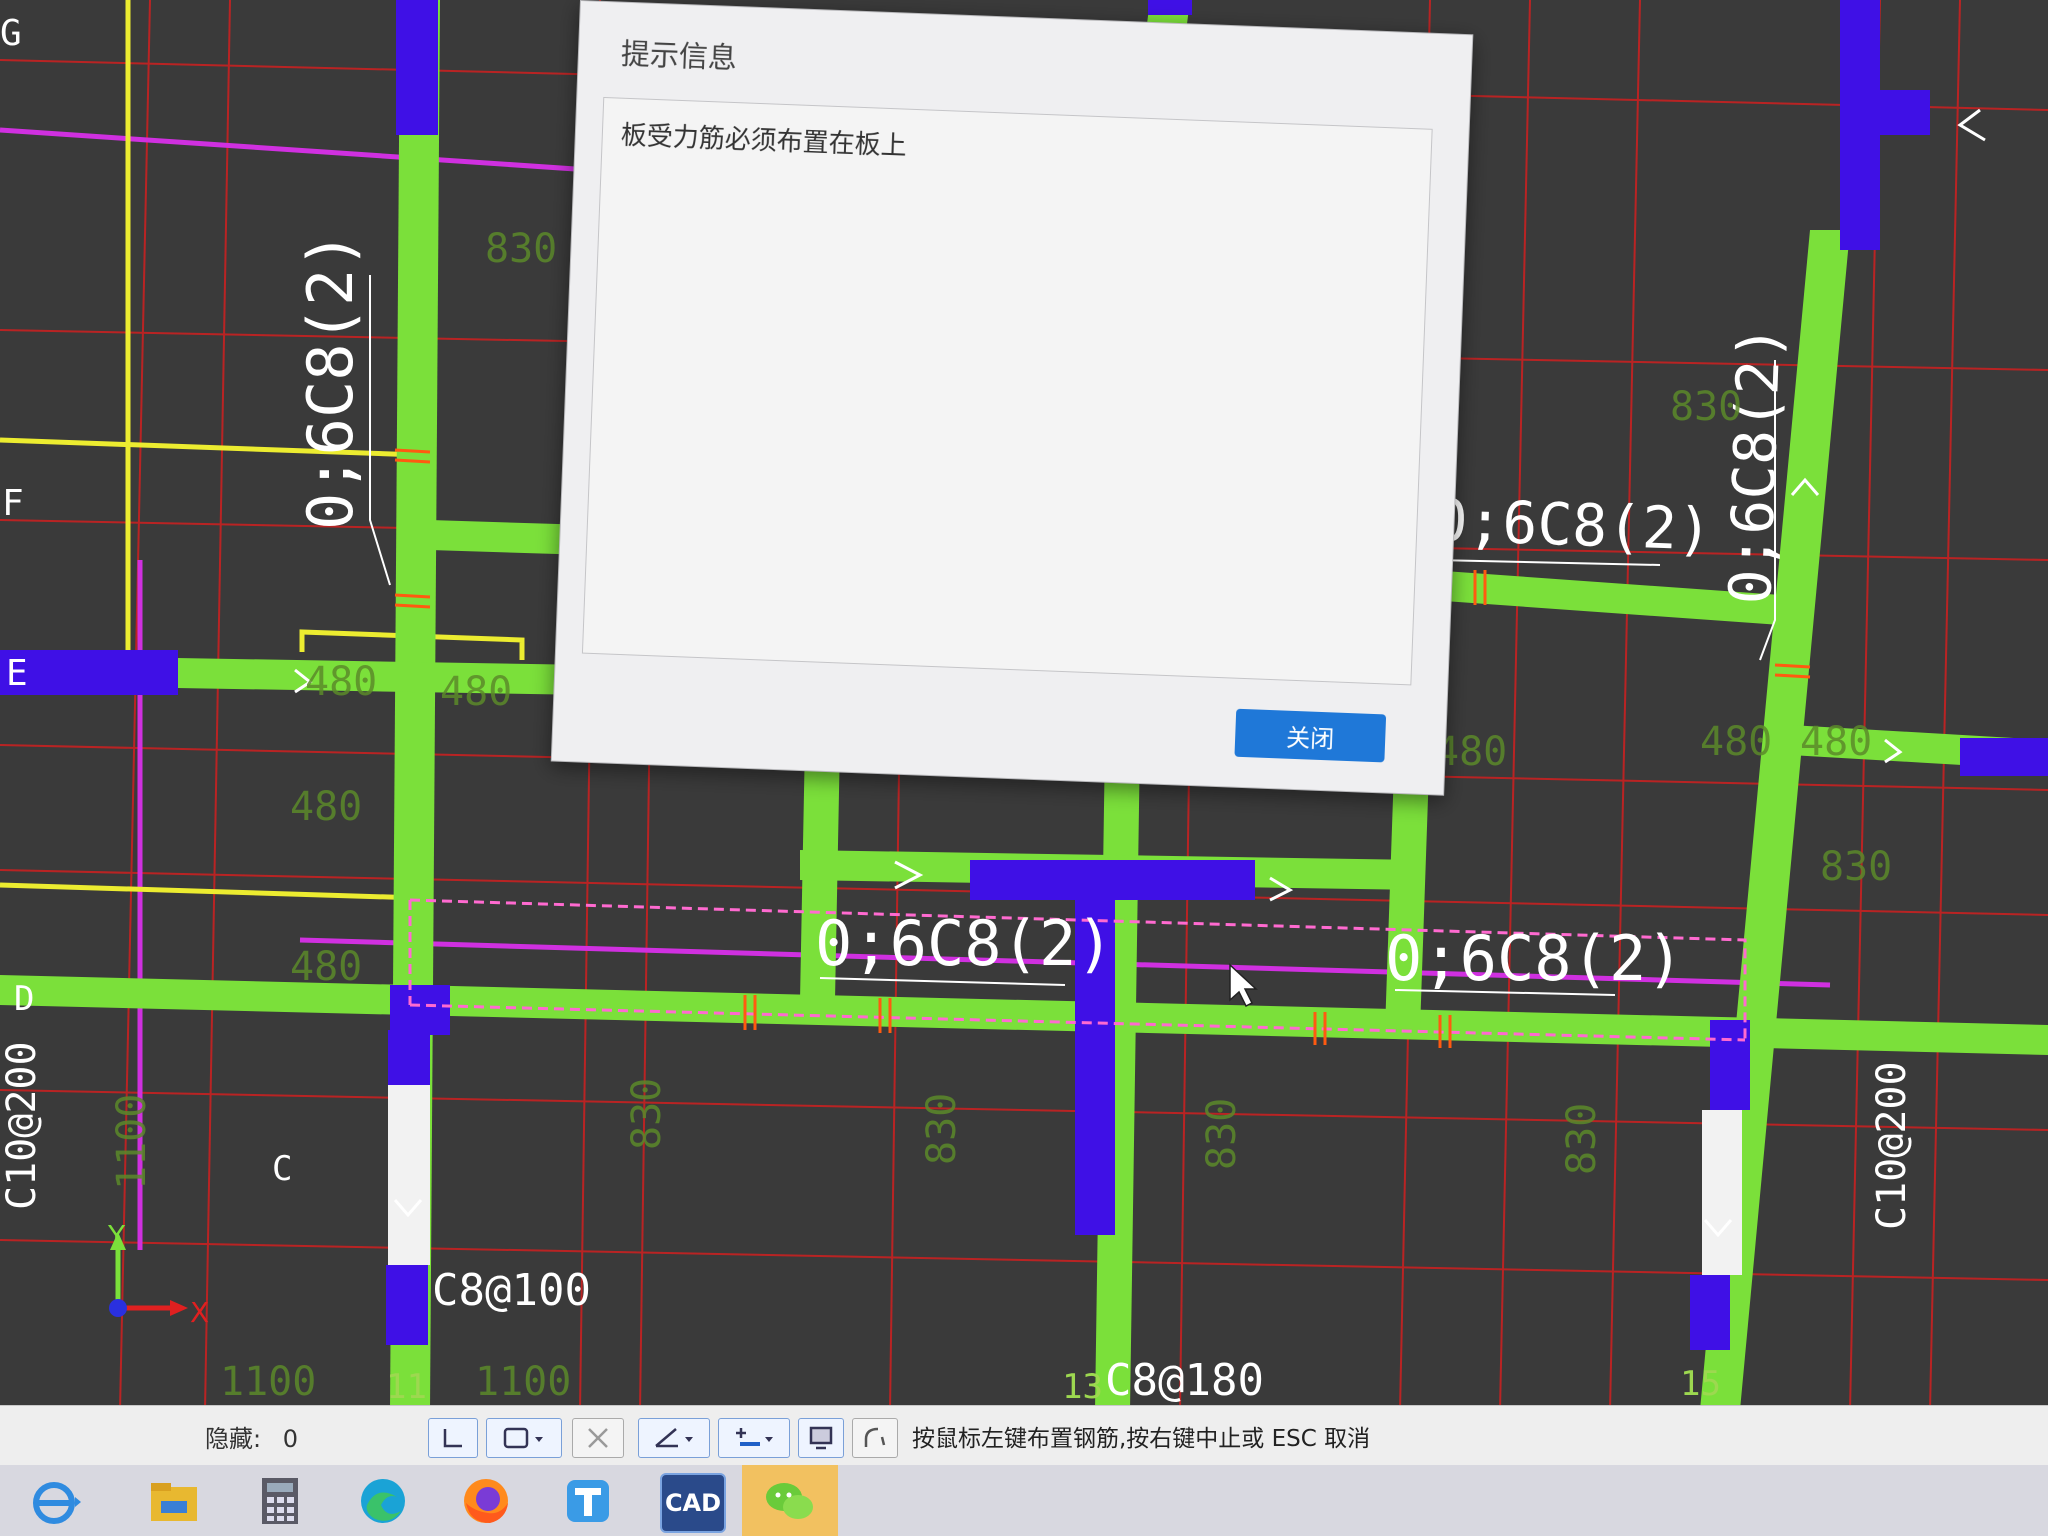 This screenshot has height=1536, width=2048. What do you see at coordinates (13, 503) in the screenshot?
I see `axis-label-f: F` at bounding box center [13, 503].